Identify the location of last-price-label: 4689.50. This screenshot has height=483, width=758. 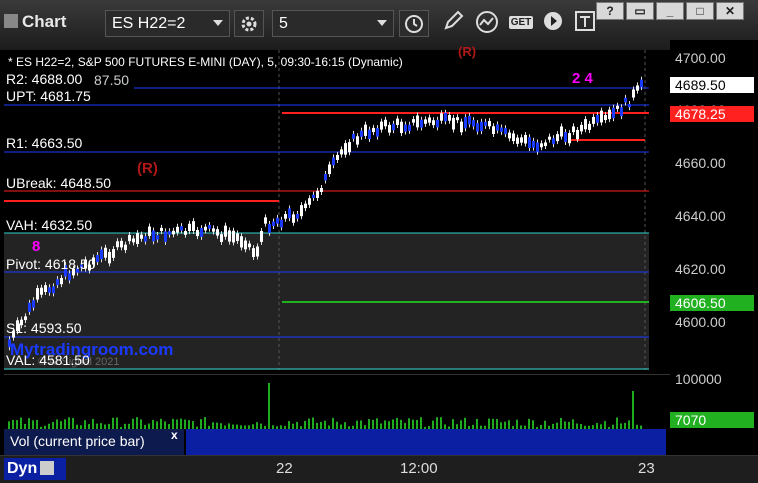
(712, 85).